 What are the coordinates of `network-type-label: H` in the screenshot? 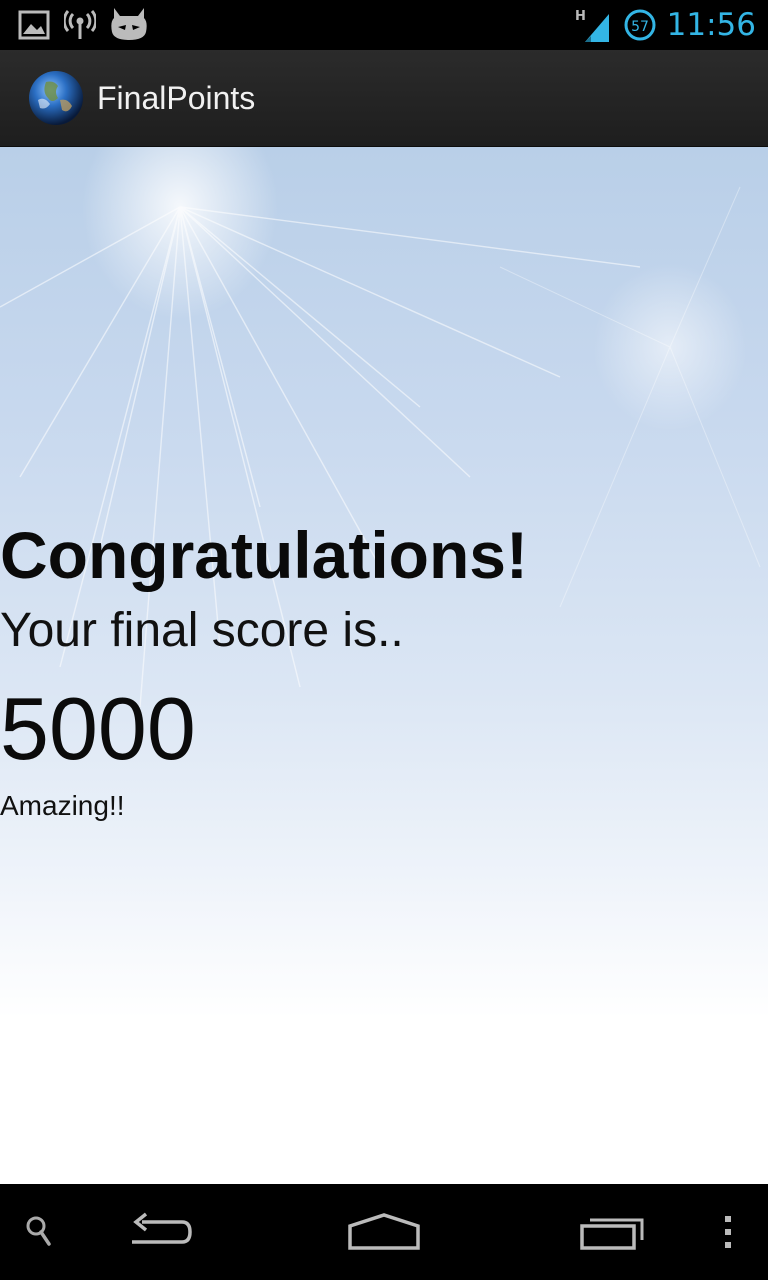 It's located at (580, 16).